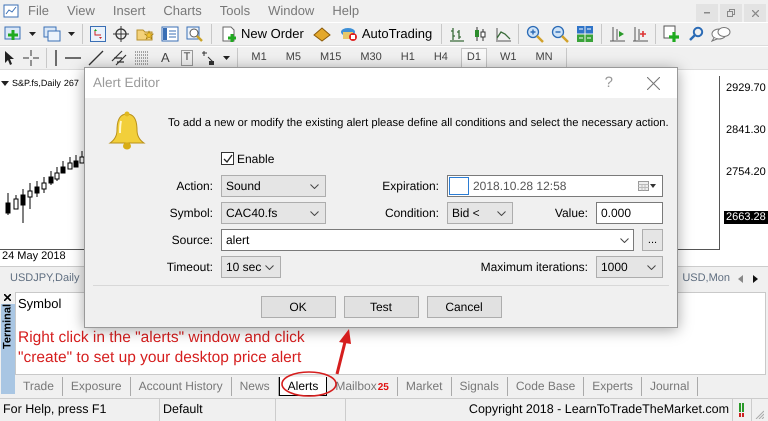 The height and width of the screenshot is (421, 768). What do you see at coordinates (81, 11) in the screenshot?
I see `menu-item: View` at bounding box center [81, 11].